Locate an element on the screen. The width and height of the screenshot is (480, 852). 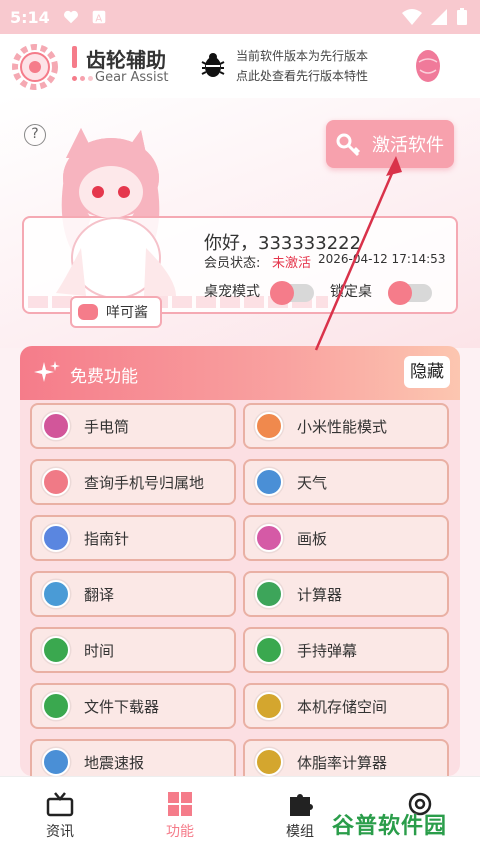
preview-version-notice: 当前软件版本为先行版本 点此处查看先行版本特性 is located at coordinates (302, 66).